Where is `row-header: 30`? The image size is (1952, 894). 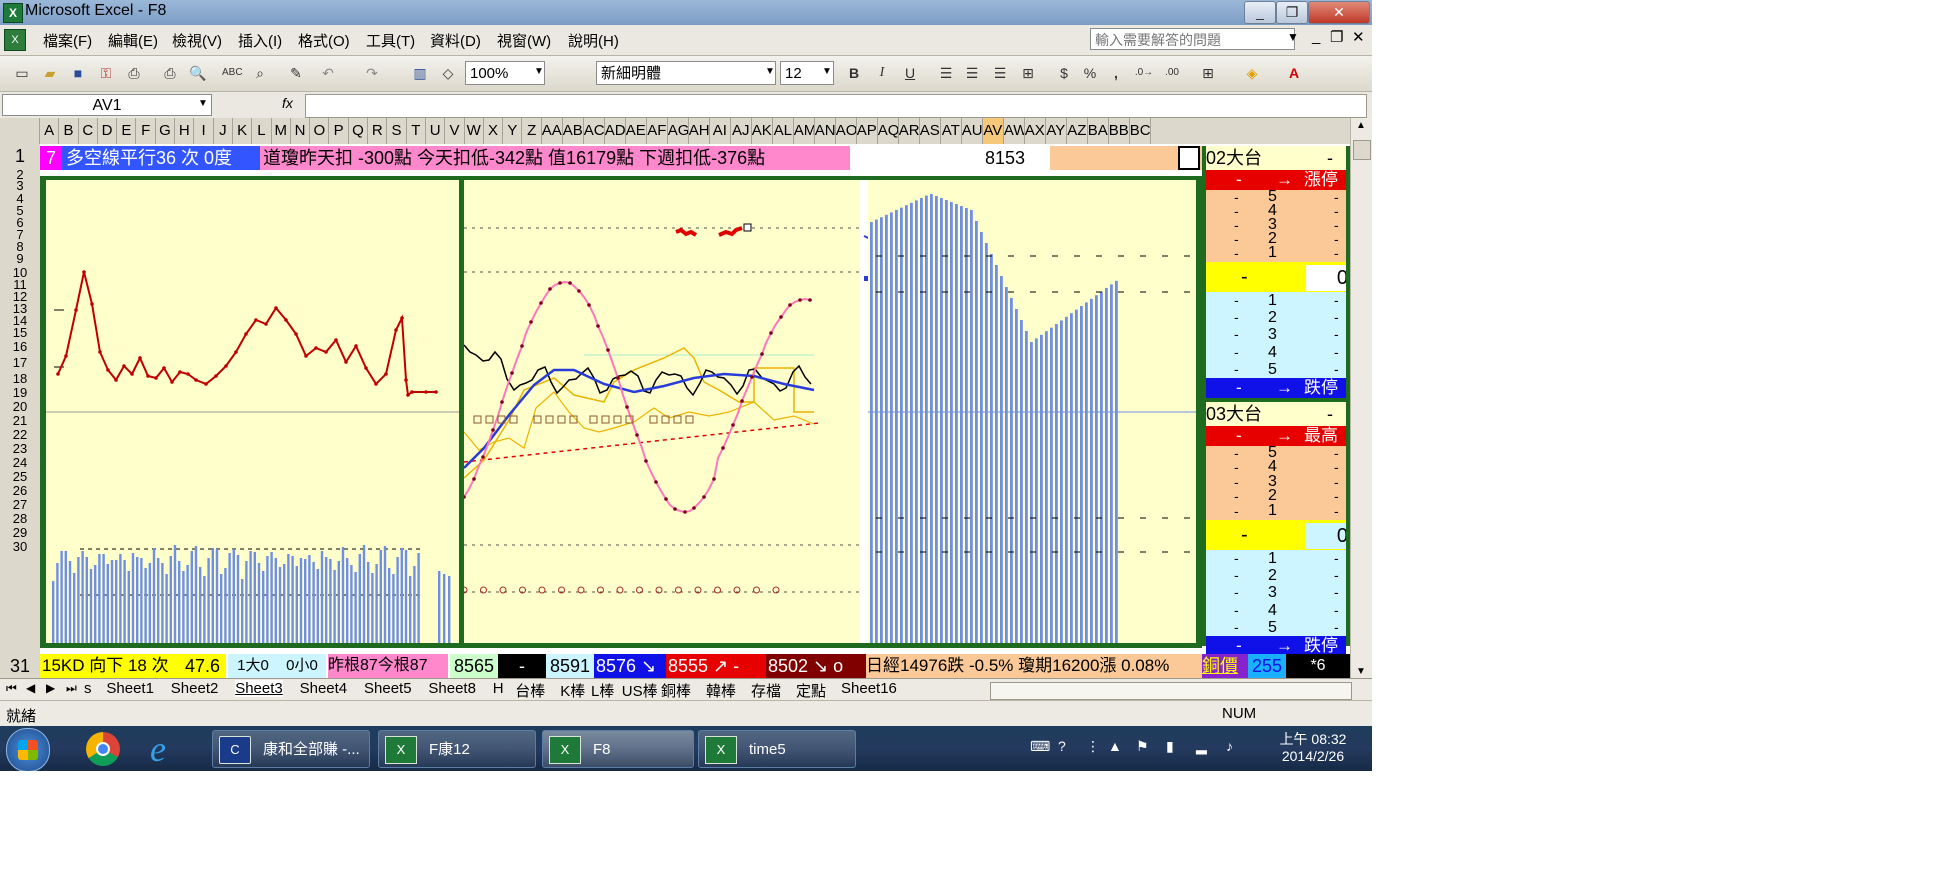
row-header: 30 is located at coordinates (20, 547).